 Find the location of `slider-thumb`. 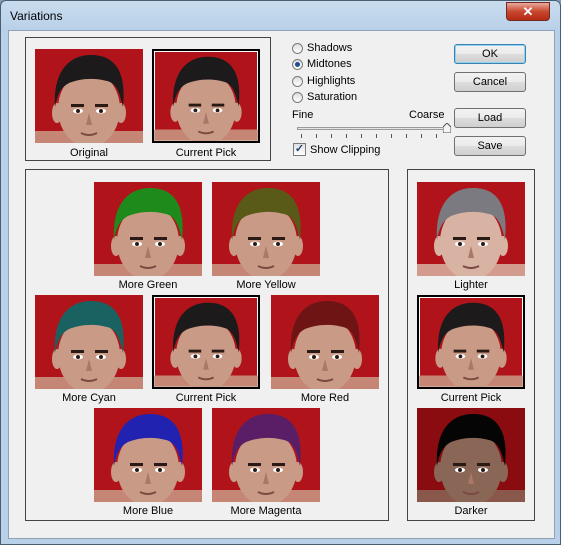

slider-thumb is located at coordinates (447, 128).